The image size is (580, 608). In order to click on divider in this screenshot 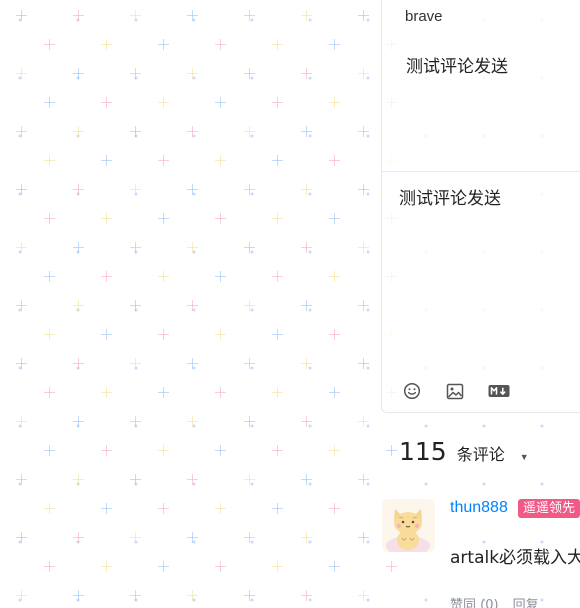, I will do `click(481, 171)`.